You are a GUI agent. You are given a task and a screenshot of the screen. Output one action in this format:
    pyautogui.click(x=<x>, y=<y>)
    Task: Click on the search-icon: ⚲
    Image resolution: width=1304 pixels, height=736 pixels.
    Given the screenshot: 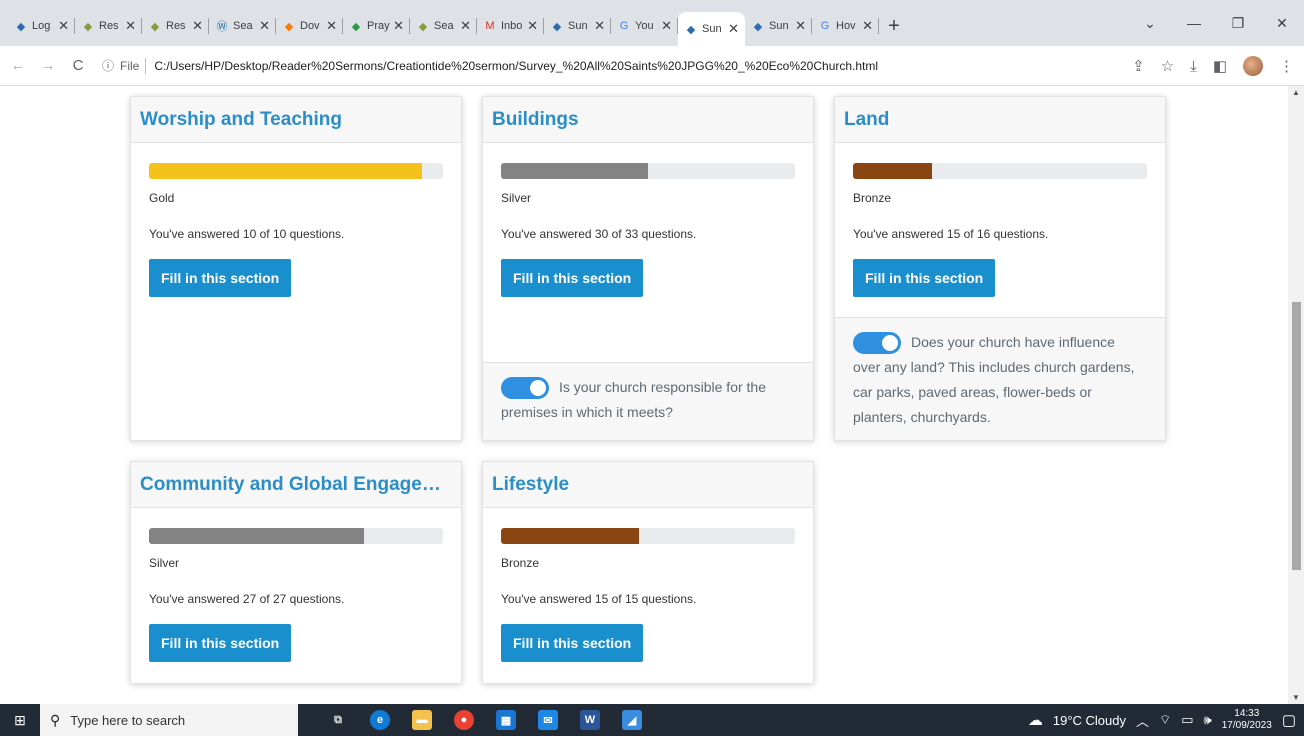 What is the action you would take?
    pyautogui.click(x=55, y=719)
    